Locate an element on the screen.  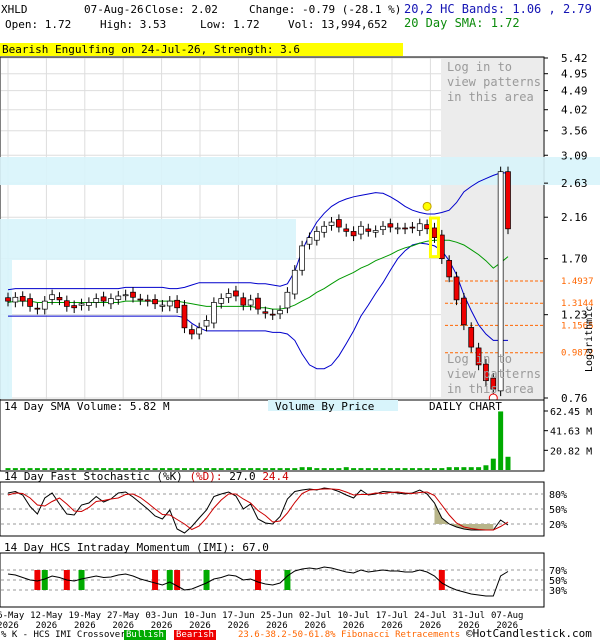
date-tick-label: 10-Jun is located at coordinates (200, 616).